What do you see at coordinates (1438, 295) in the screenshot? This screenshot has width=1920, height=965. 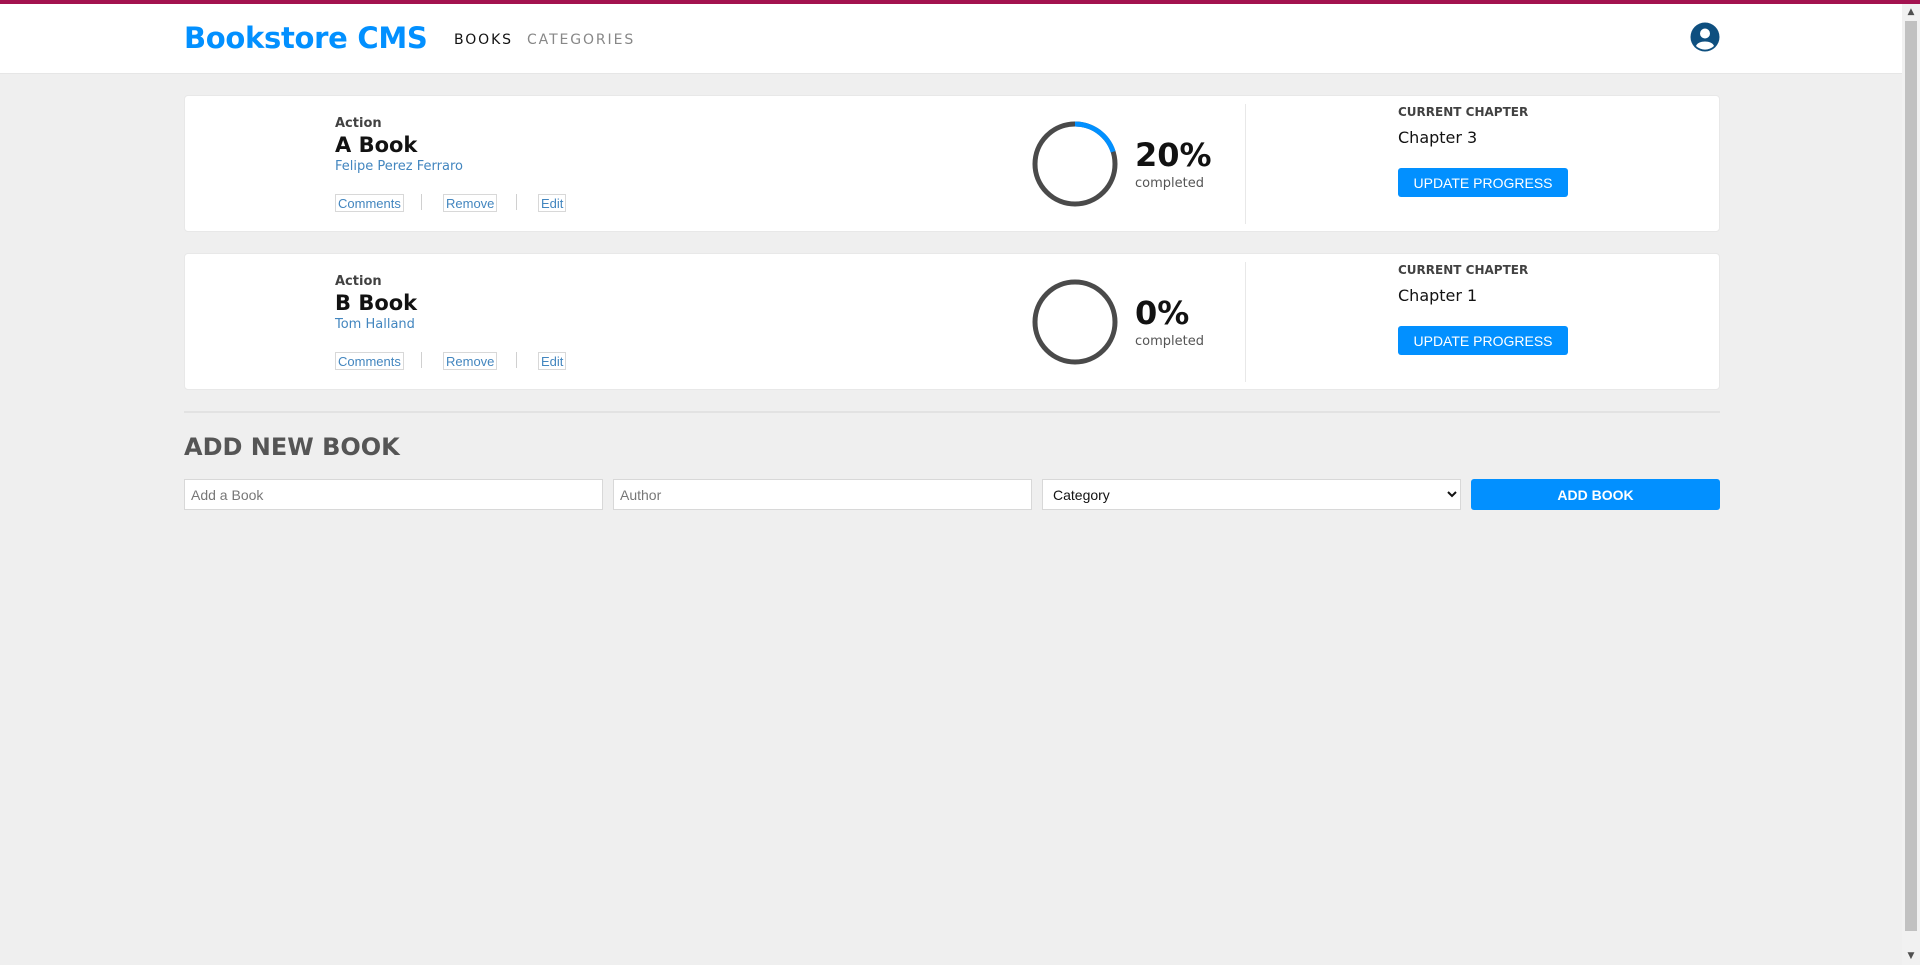 I see `current-chapter-value: Chapter 1` at bounding box center [1438, 295].